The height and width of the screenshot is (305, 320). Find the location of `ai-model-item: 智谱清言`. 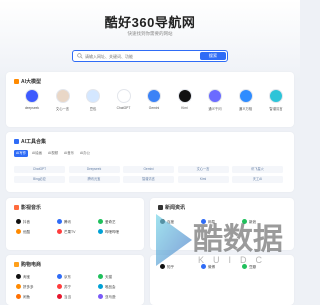

ai-model-item: 智谱清言 is located at coordinates (276, 104).